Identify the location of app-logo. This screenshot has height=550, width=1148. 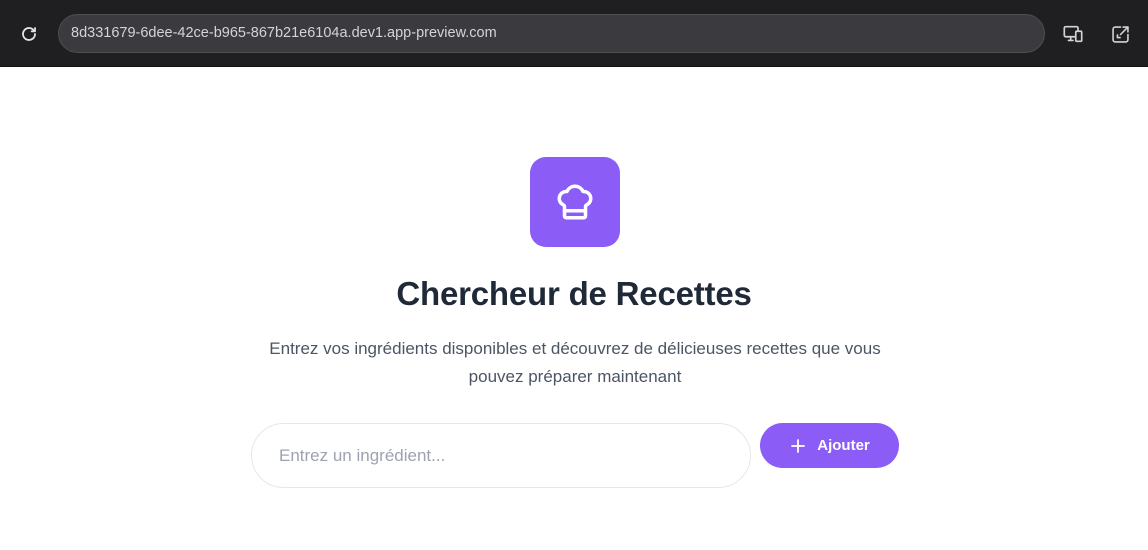
(575, 202).